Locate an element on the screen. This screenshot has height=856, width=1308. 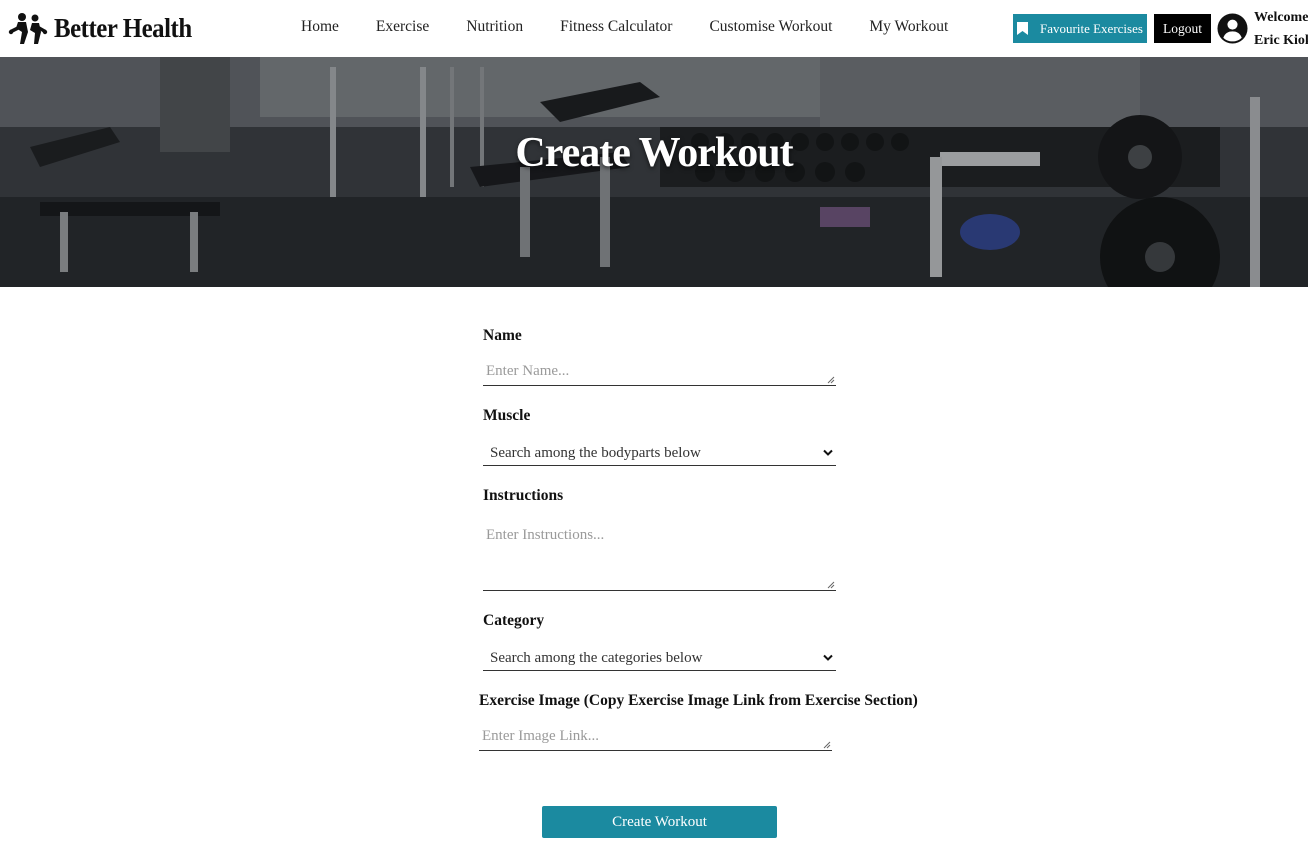
muscle-select: Search among the bodyparts below is located at coordinates (659, 453).